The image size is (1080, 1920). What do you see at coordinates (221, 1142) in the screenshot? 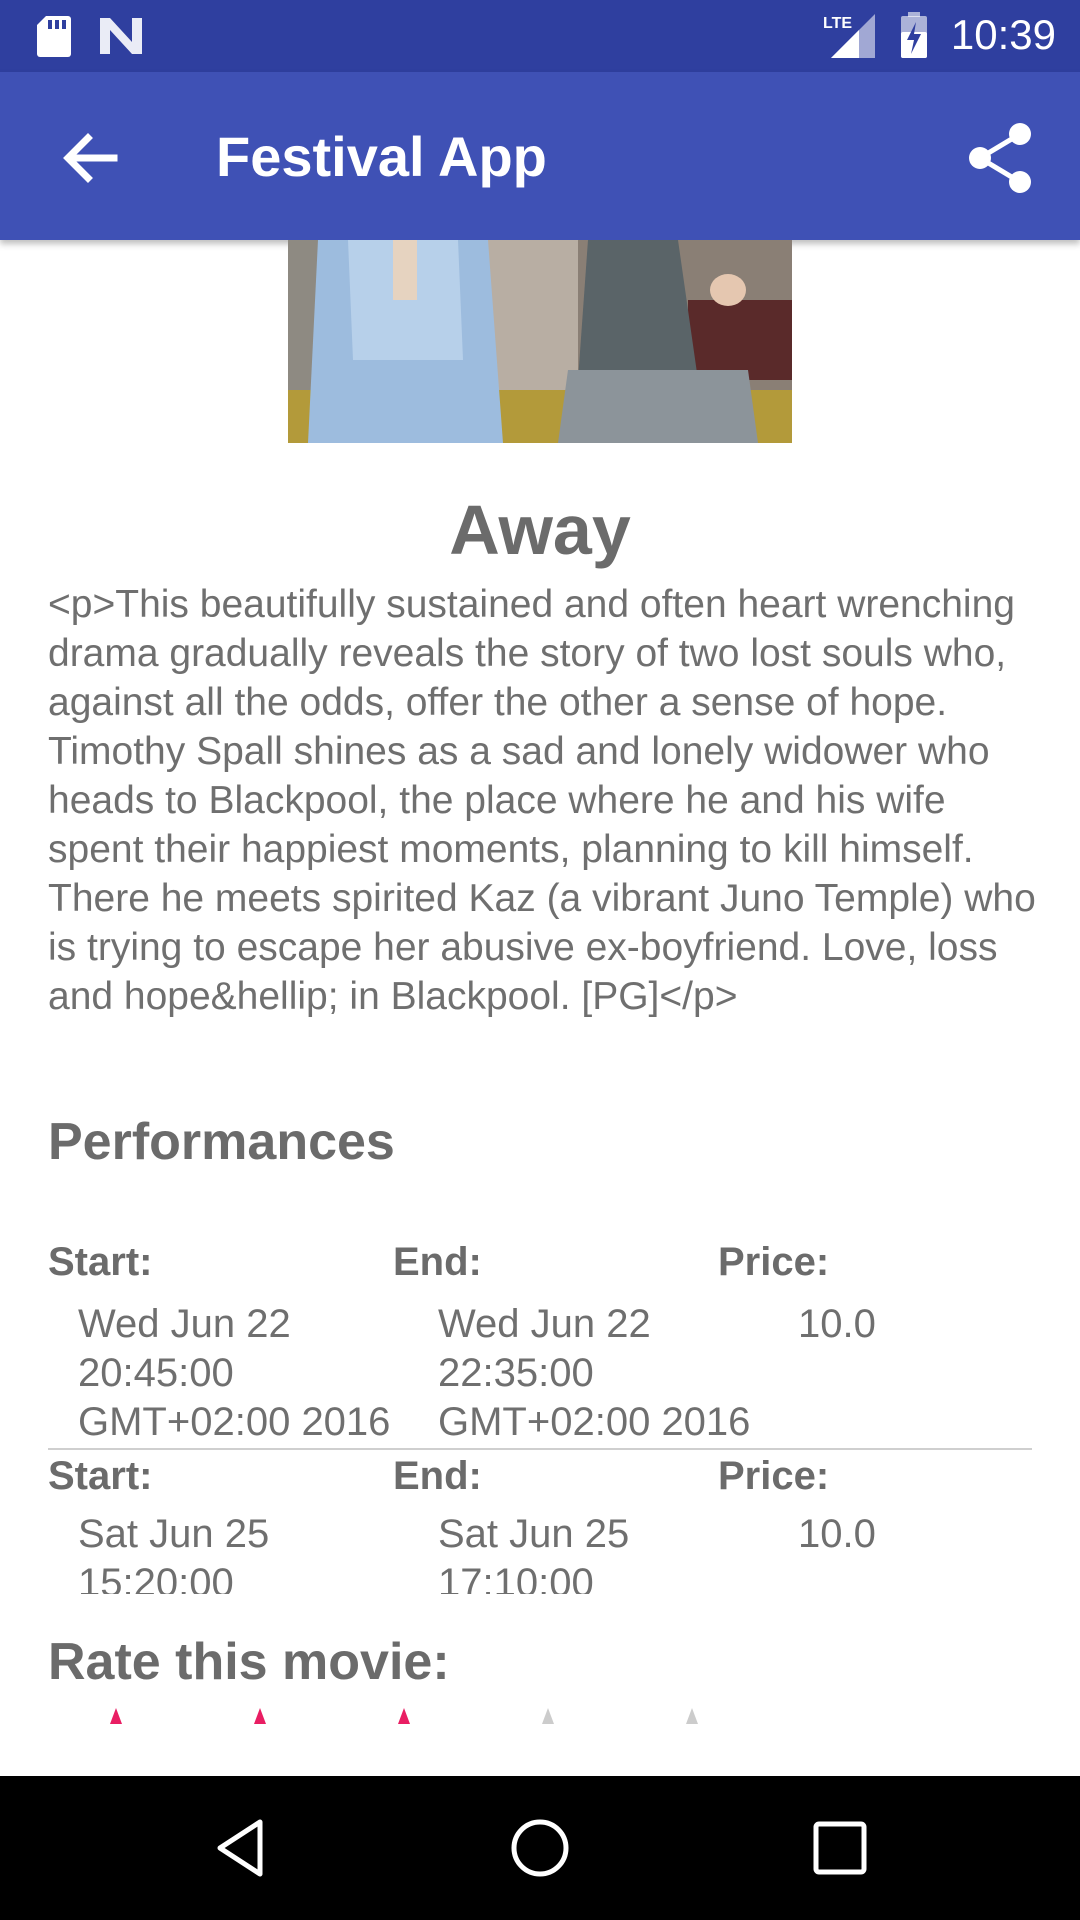
I see `performances-heading: Performances` at bounding box center [221, 1142].